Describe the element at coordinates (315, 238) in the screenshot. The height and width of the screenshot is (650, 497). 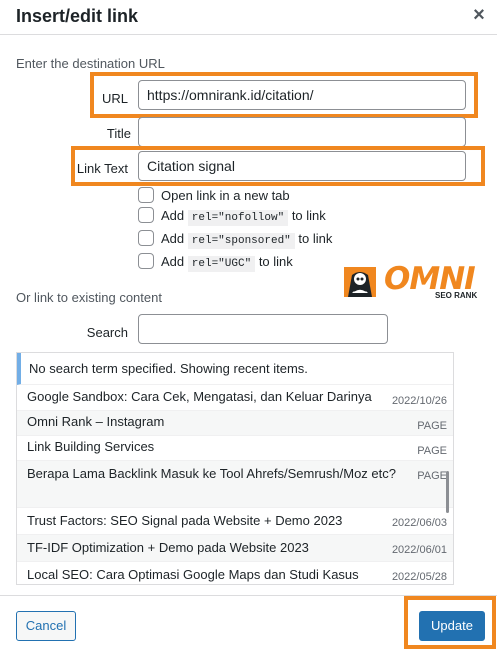
I see `sponsored-post: to link` at that location.